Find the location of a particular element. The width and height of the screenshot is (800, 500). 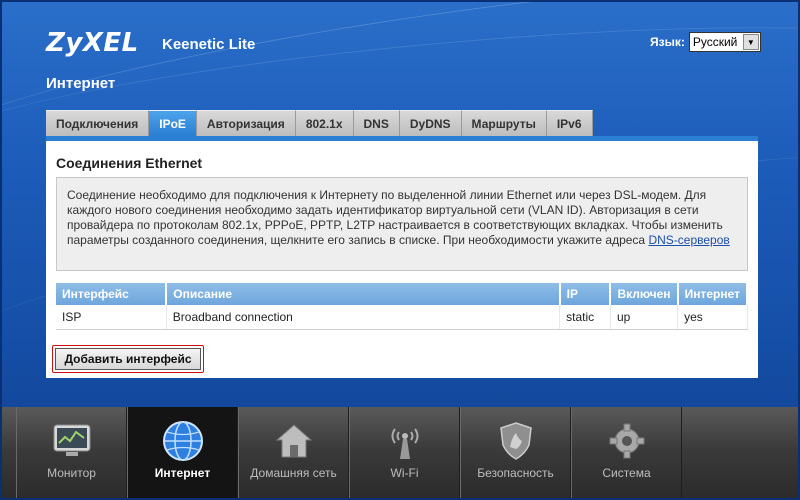

table-row: ISP Broadband connection static up yes is located at coordinates (402, 317).